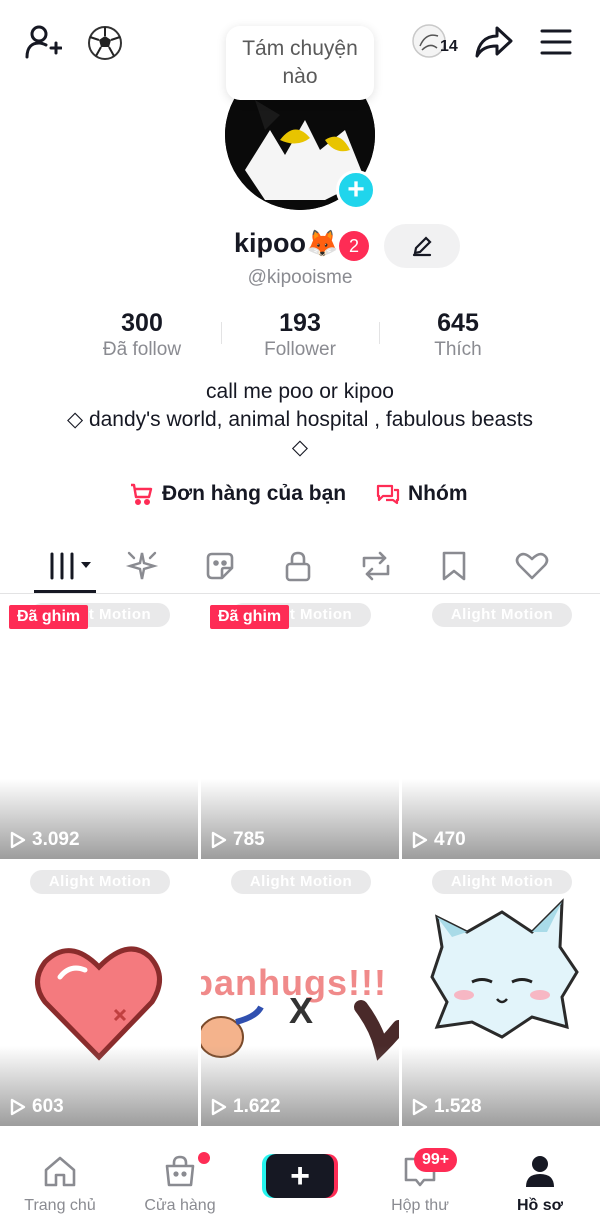 This screenshot has height=1222, width=600. I want to click on soccer-ball-icon, so click(105, 43).